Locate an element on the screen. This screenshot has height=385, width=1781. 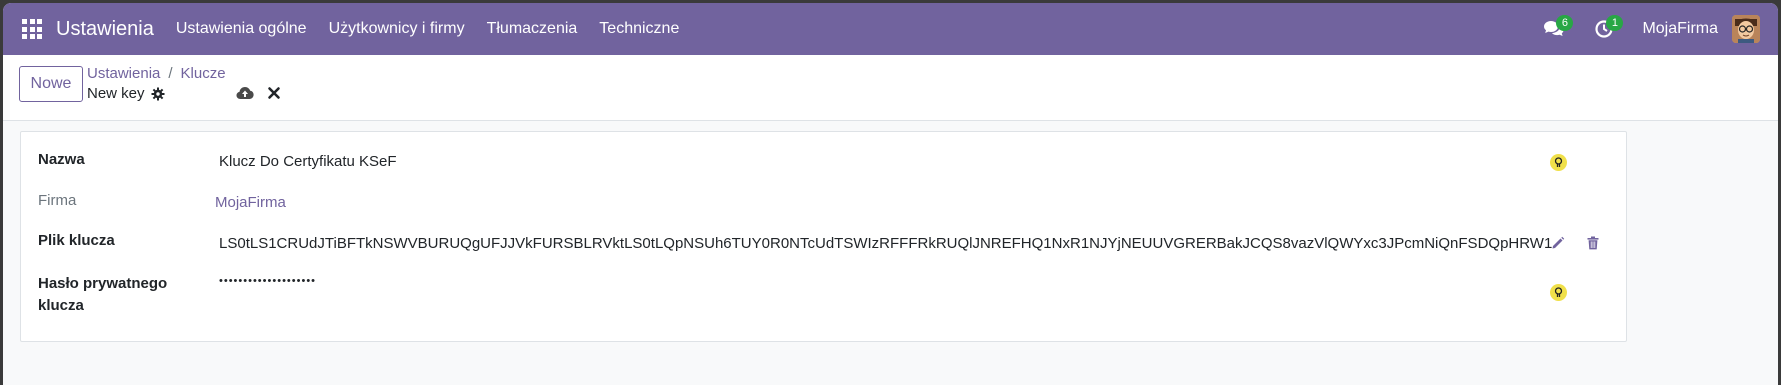
user-avatar-image is located at coordinates (1746, 29).